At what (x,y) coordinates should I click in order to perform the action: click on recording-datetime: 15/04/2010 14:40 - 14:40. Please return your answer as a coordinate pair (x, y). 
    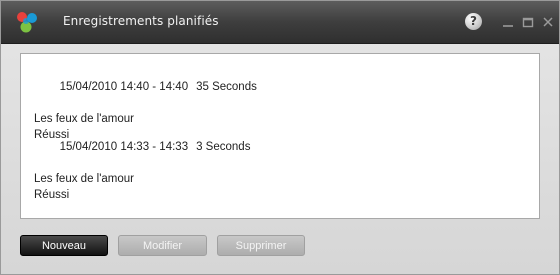
    Looking at the image, I should click on (124, 87).